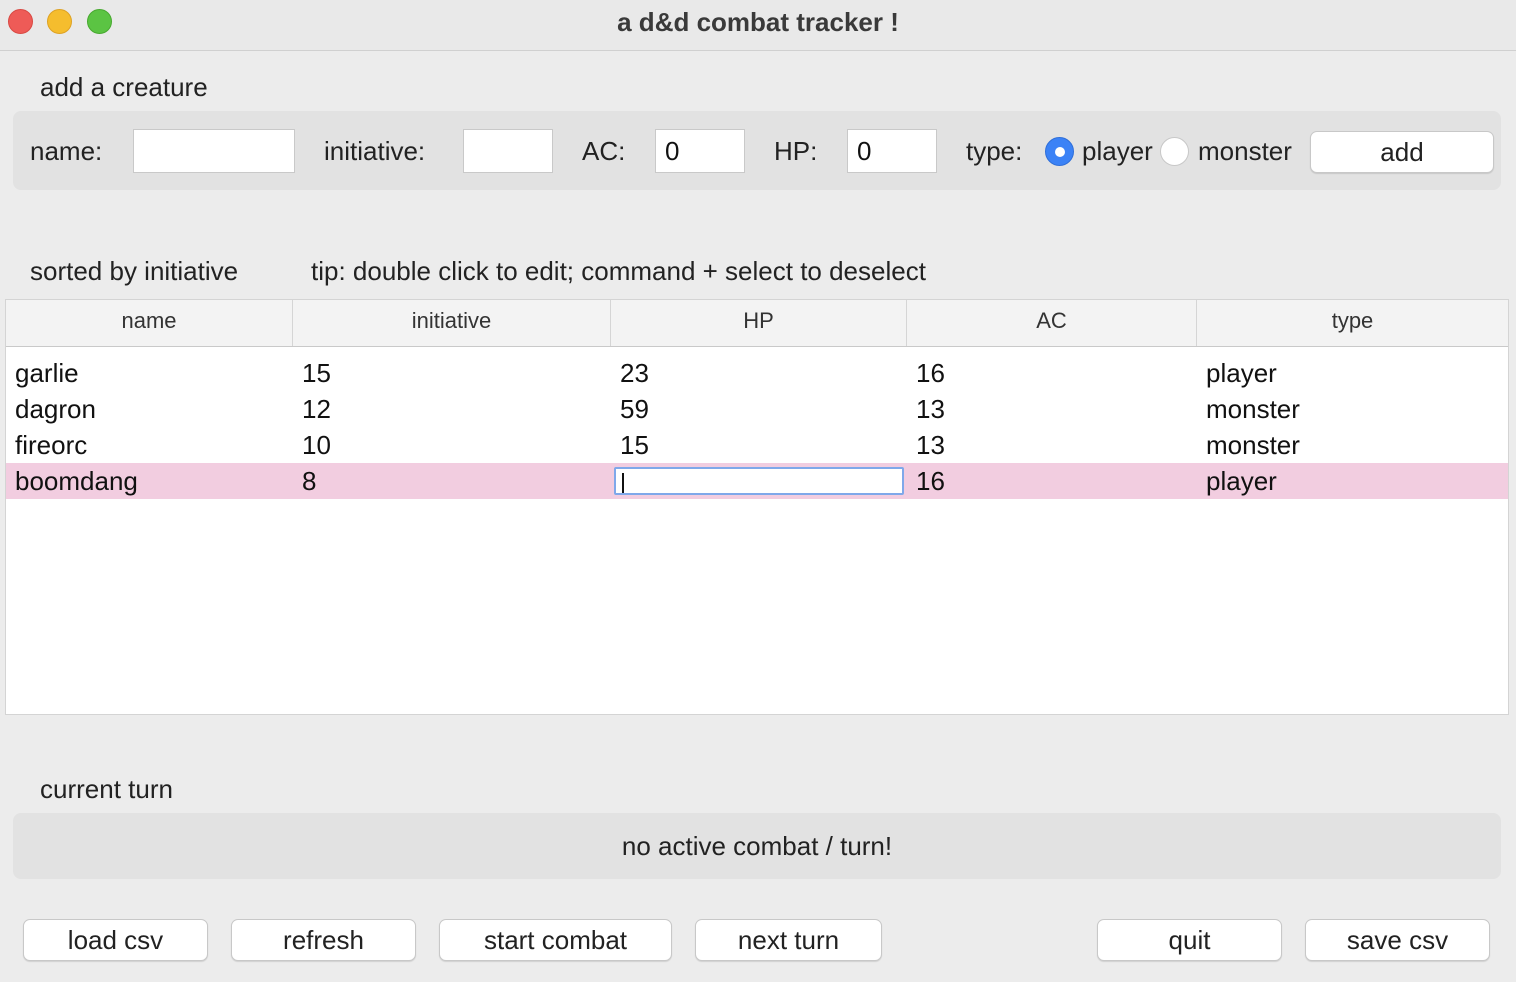 This screenshot has width=1516, height=982. I want to click on column-header-ac: AC, so click(1052, 323).